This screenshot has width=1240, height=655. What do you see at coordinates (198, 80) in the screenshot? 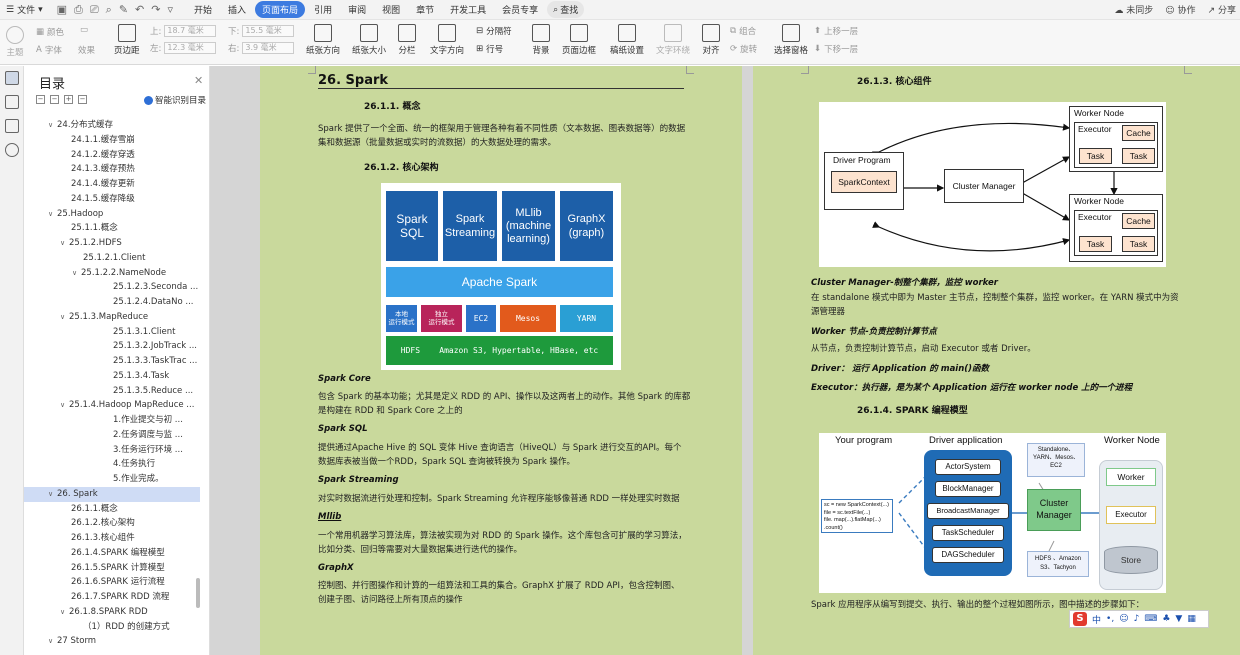
I see `close-icon: ✕` at bounding box center [198, 80].